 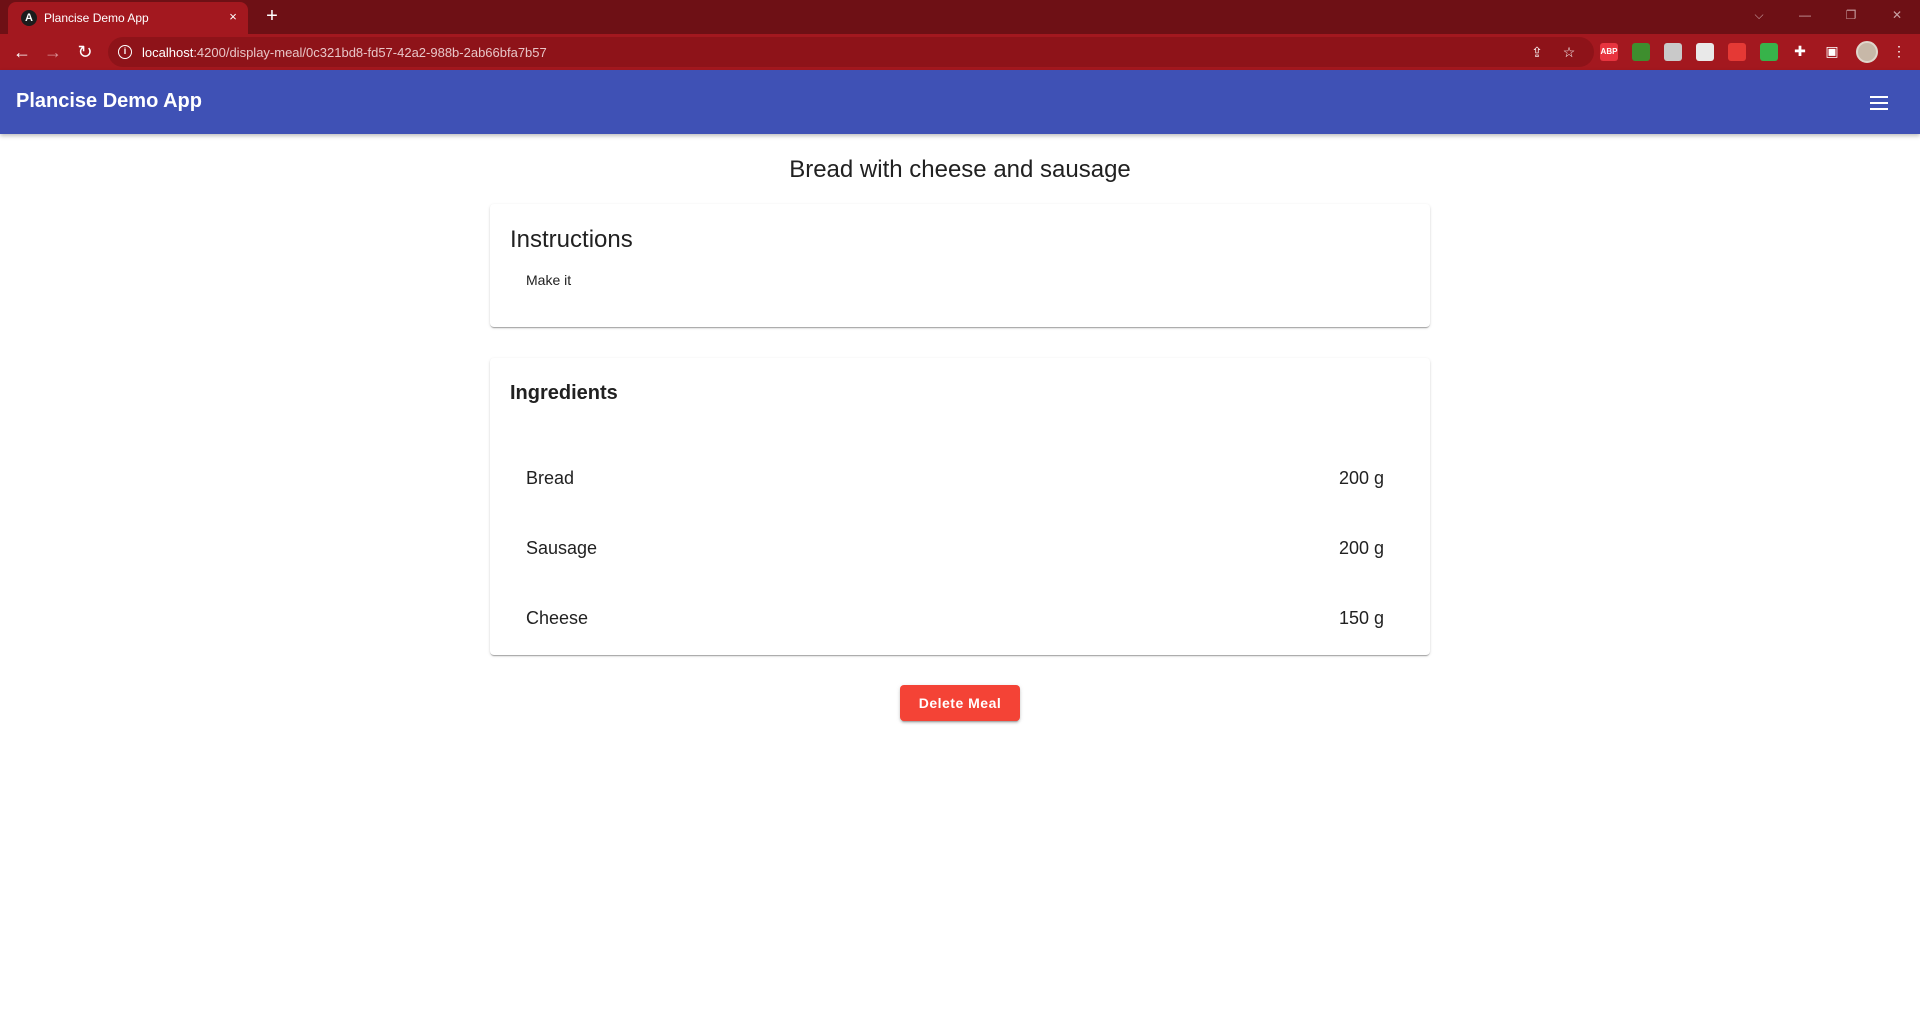 I want to click on tab-search-icon: ⌵, so click(x=1759, y=15).